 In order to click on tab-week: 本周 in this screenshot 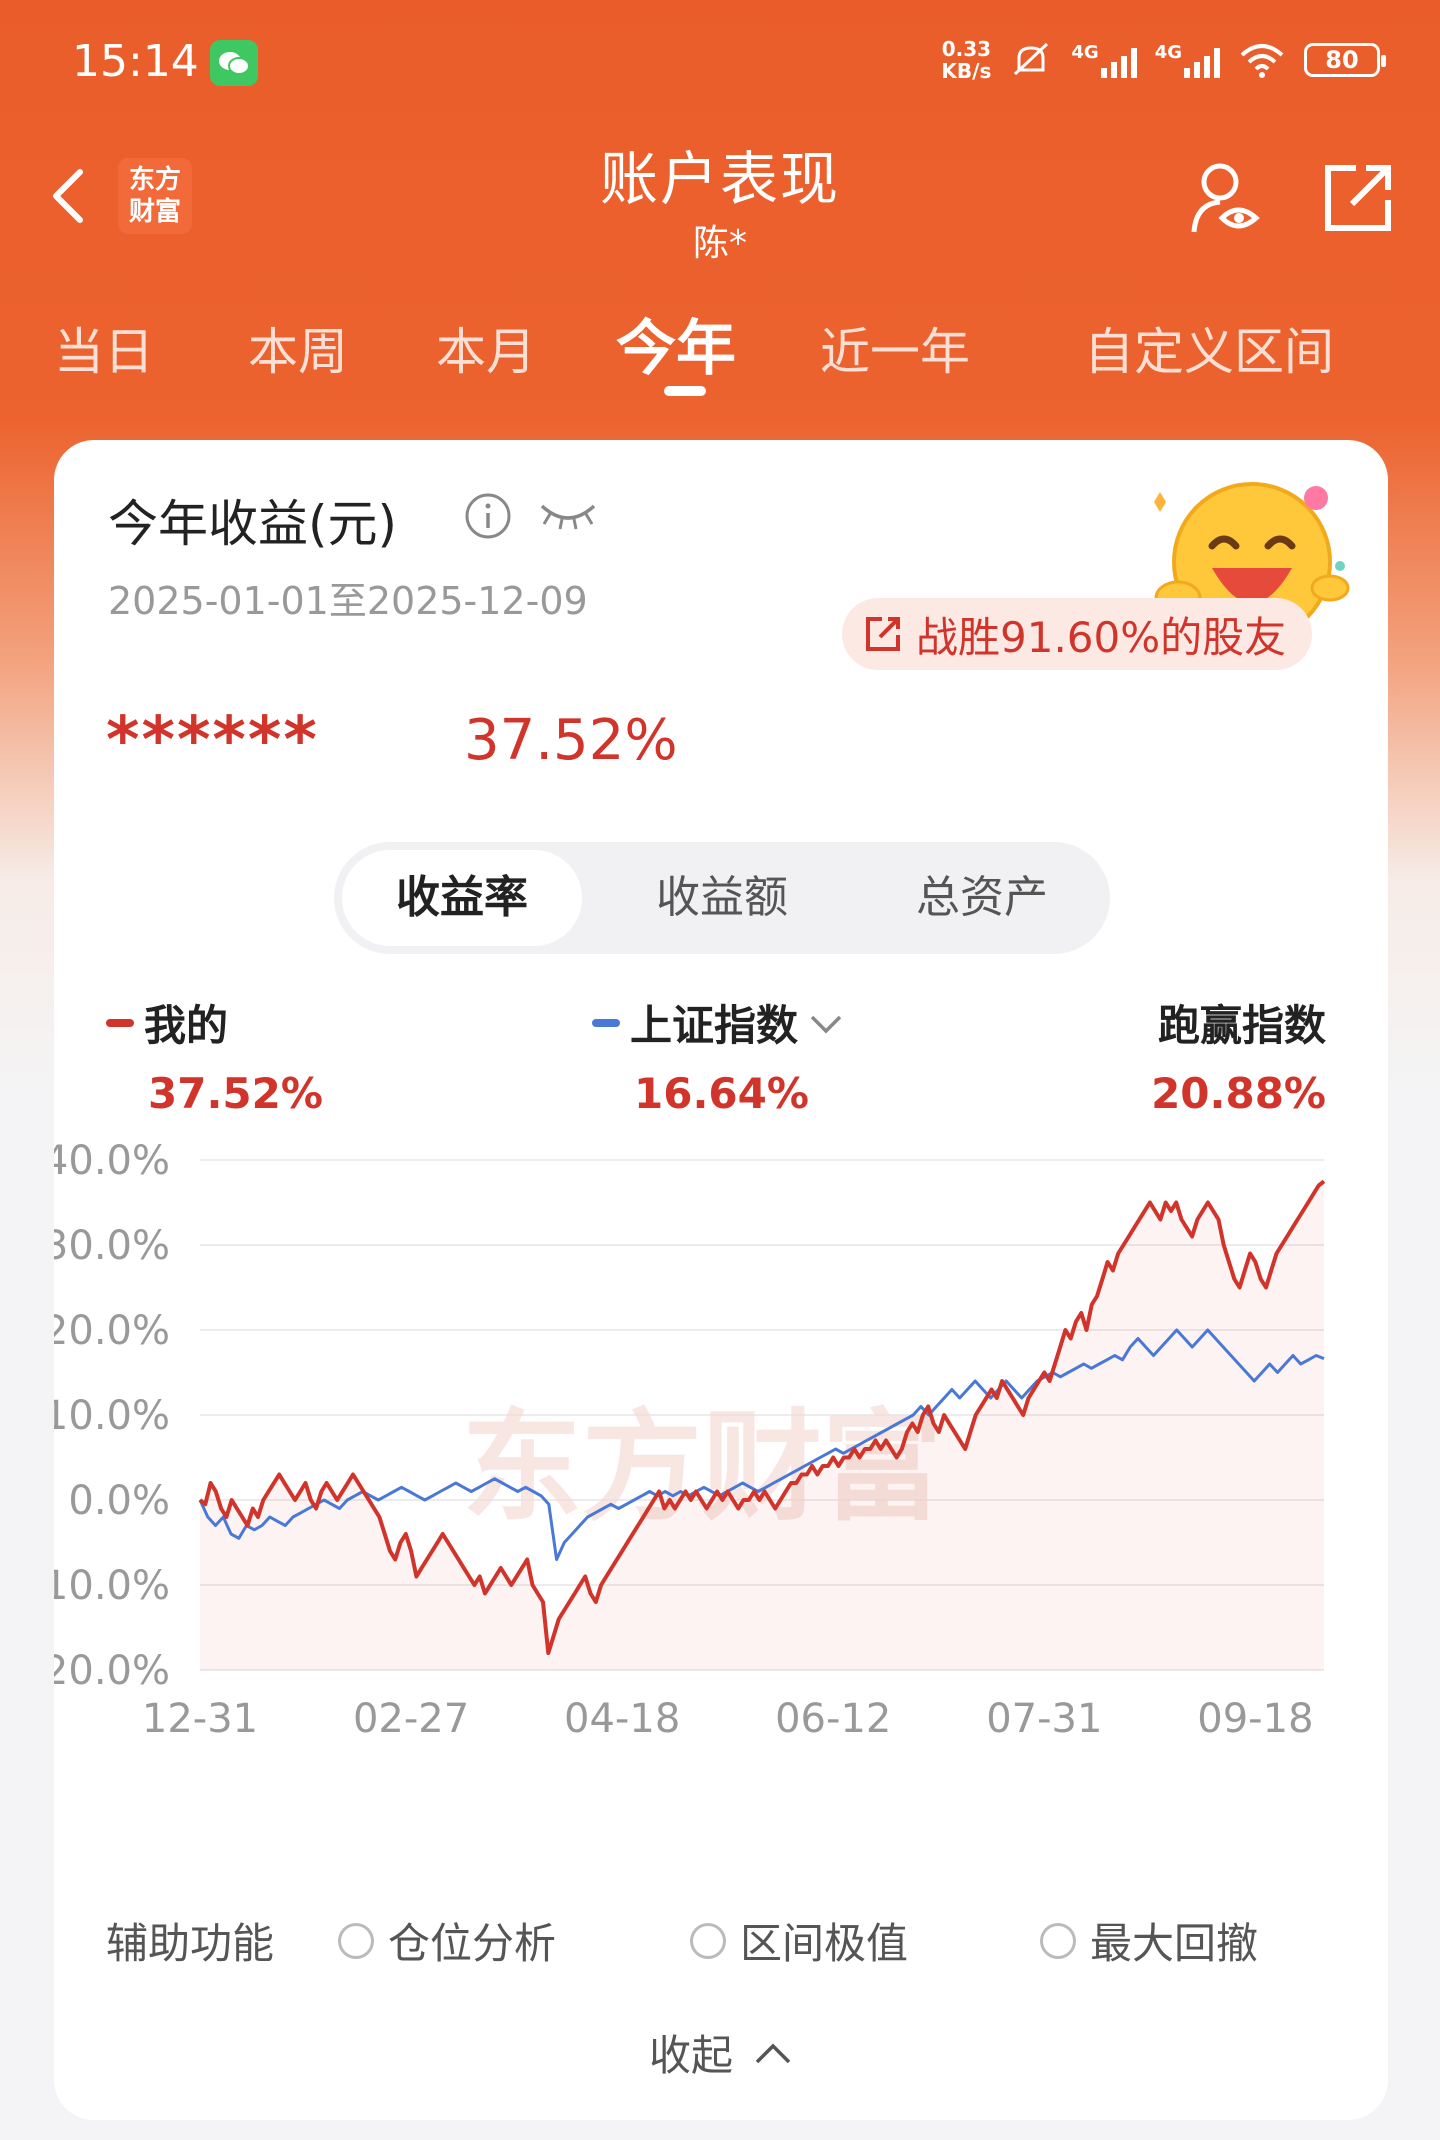, I will do `click(298, 348)`.